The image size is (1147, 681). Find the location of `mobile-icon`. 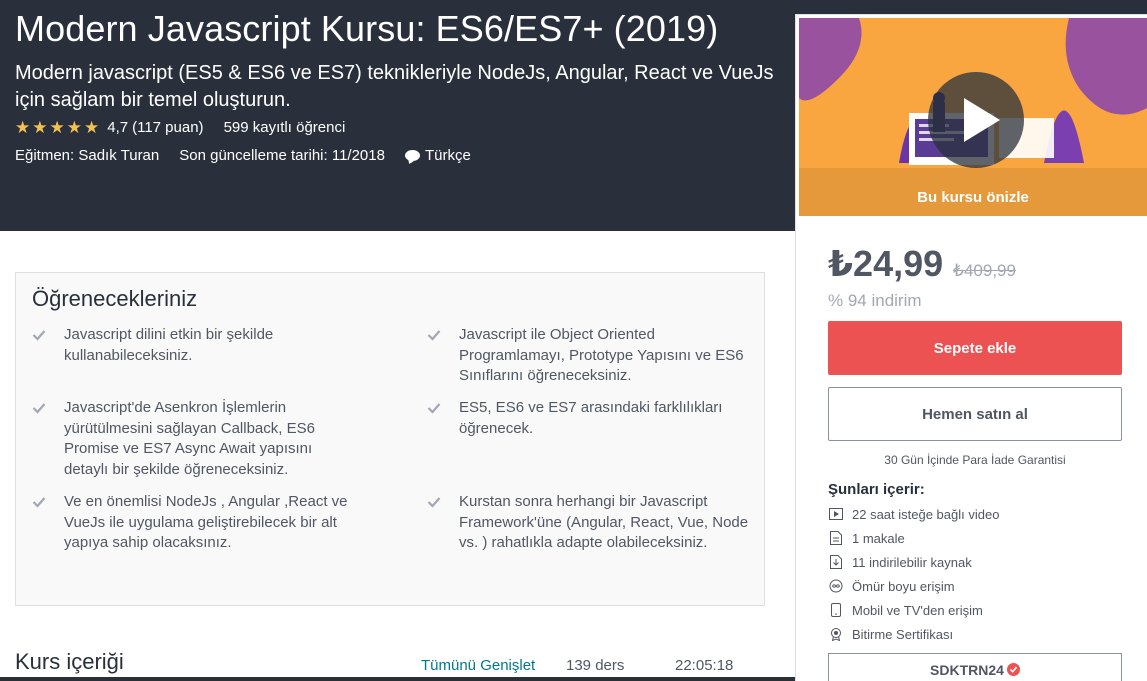

mobile-icon is located at coordinates (836, 610).